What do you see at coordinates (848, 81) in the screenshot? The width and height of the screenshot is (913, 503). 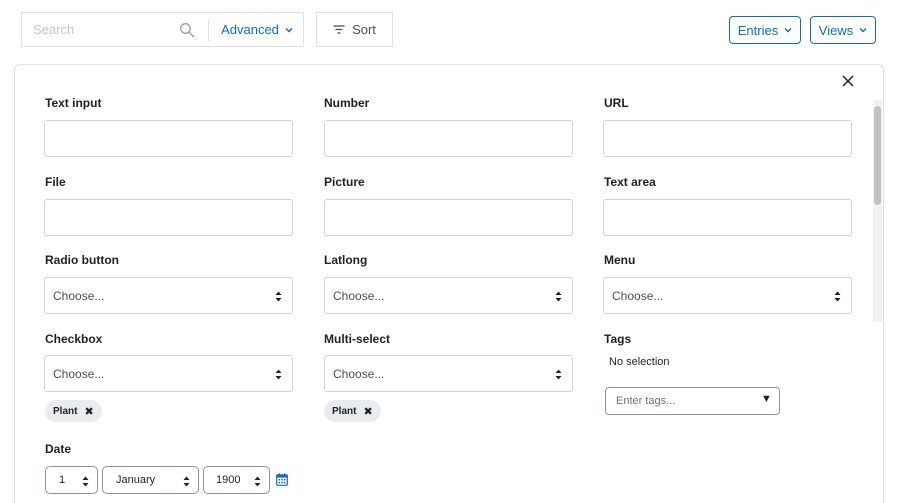 I see `close-icon` at bounding box center [848, 81].